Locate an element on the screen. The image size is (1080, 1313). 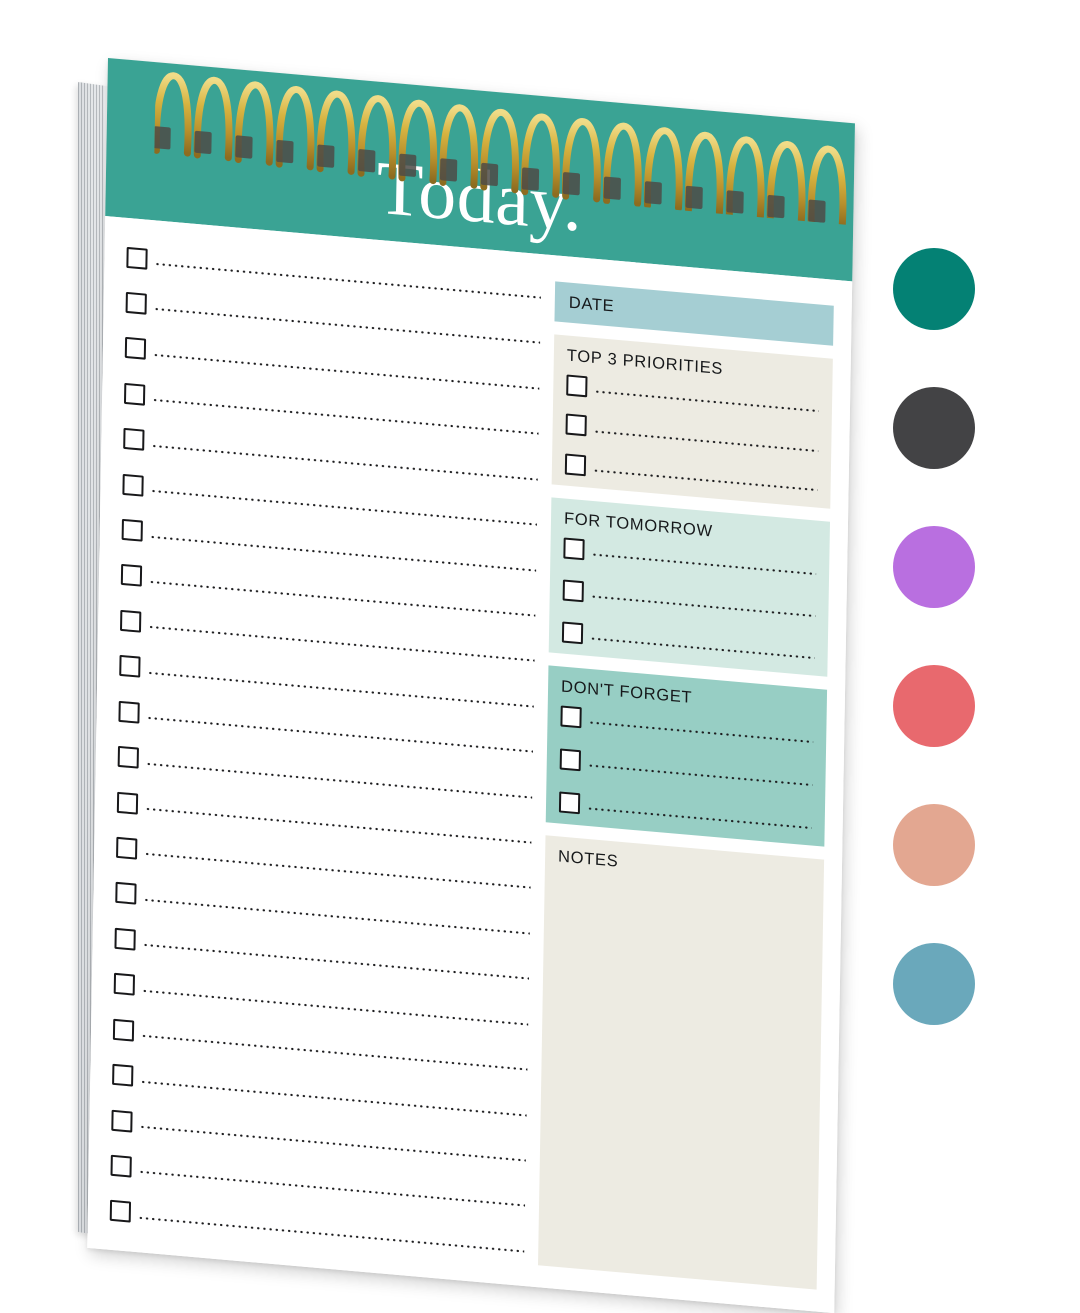
date-label: DATE is located at coordinates (591, 304).